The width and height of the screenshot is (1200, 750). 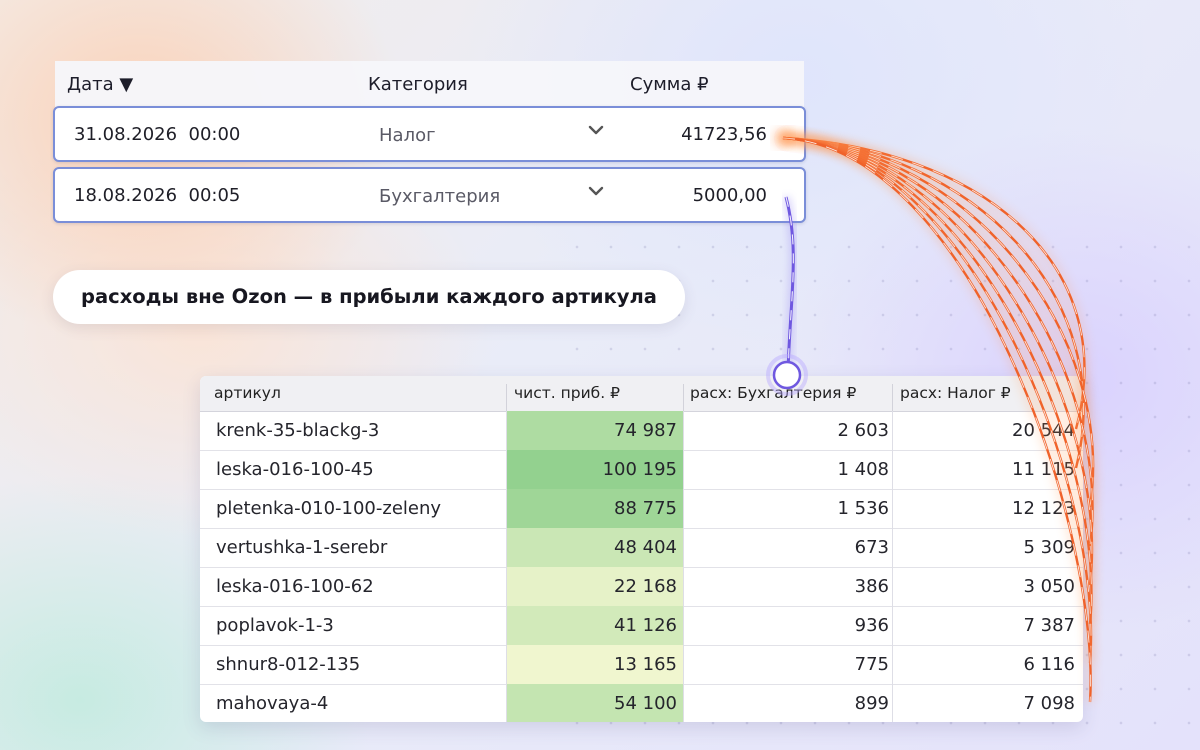 I want to click on table-row: poplavok-1-3 41 126 936 7 387, so click(x=641, y=626).